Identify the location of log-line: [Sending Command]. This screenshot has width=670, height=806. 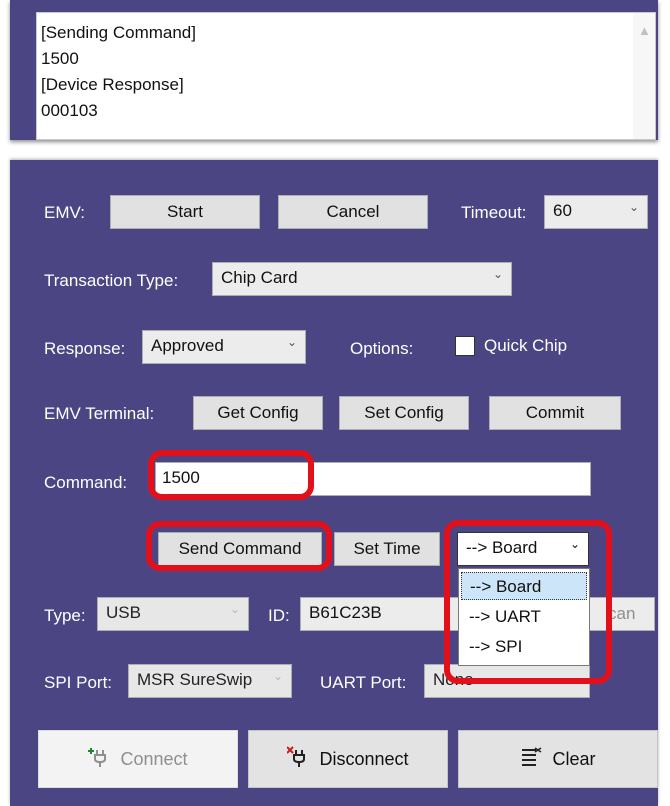
(118, 32).